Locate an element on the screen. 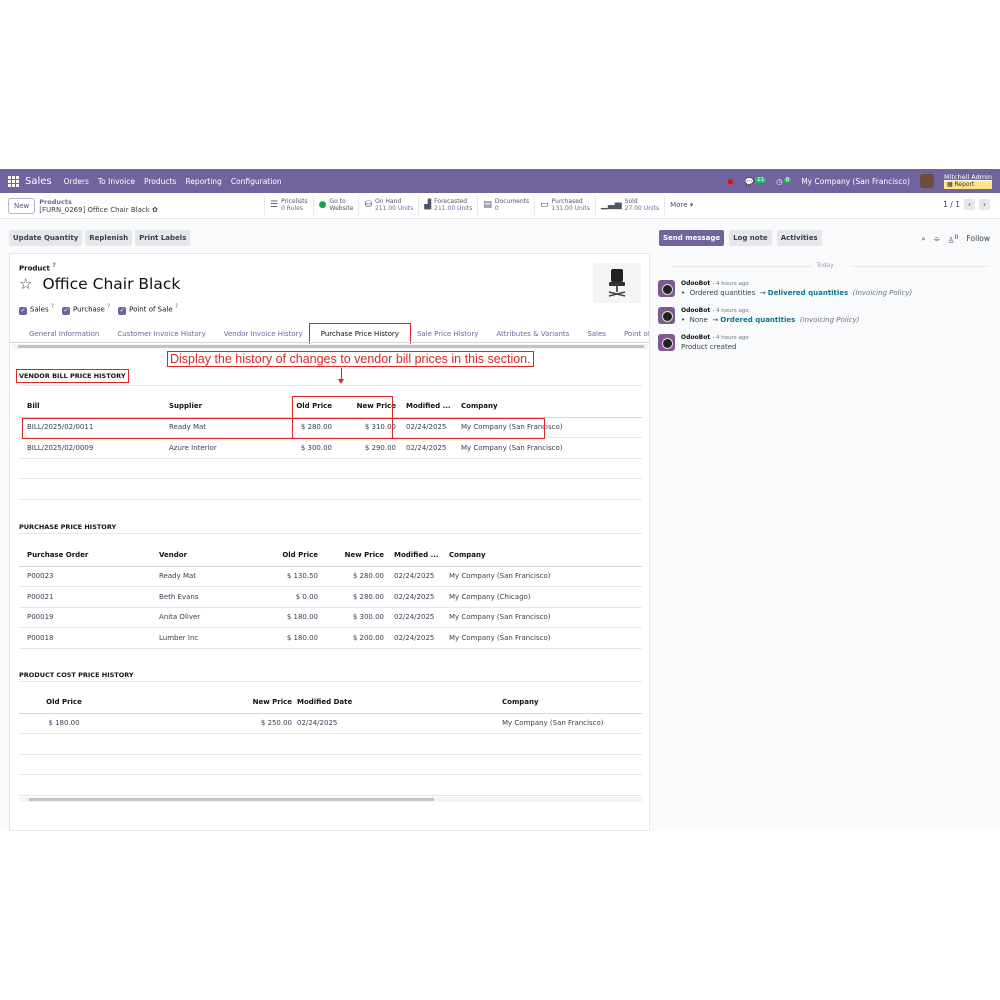 The height and width of the screenshot is (1000, 1000). user-avatar is located at coordinates (926, 181).